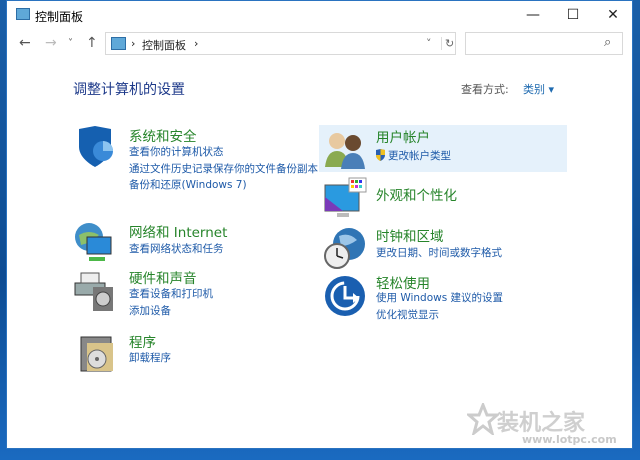 The height and width of the screenshot is (460, 640). Describe the element at coordinates (403, 136) in the screenshot. I see `category-user-accounts: 用户帐户` at that location.